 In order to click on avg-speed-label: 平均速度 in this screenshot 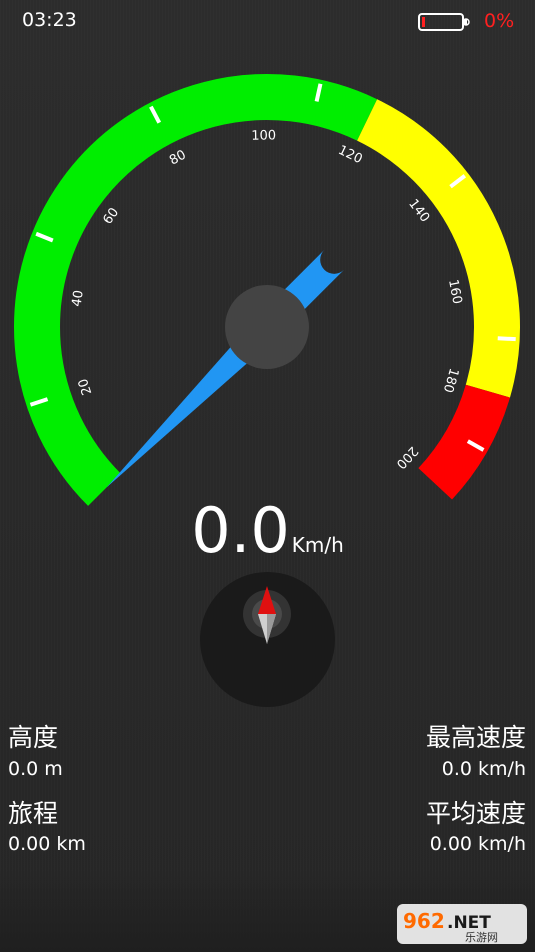, I will do `click(475, 813)`.